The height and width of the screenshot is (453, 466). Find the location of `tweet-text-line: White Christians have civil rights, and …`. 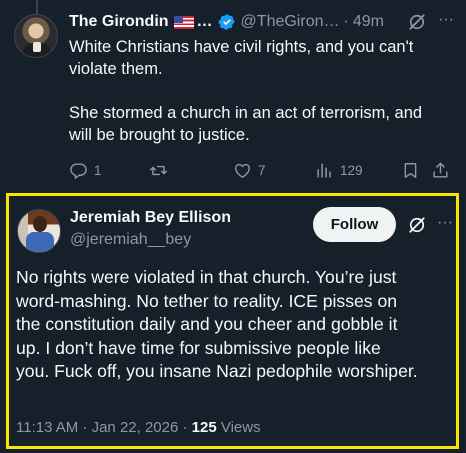

tweet-text-line: White Christians have civil rights, and … is located at coordinates (241, 47).